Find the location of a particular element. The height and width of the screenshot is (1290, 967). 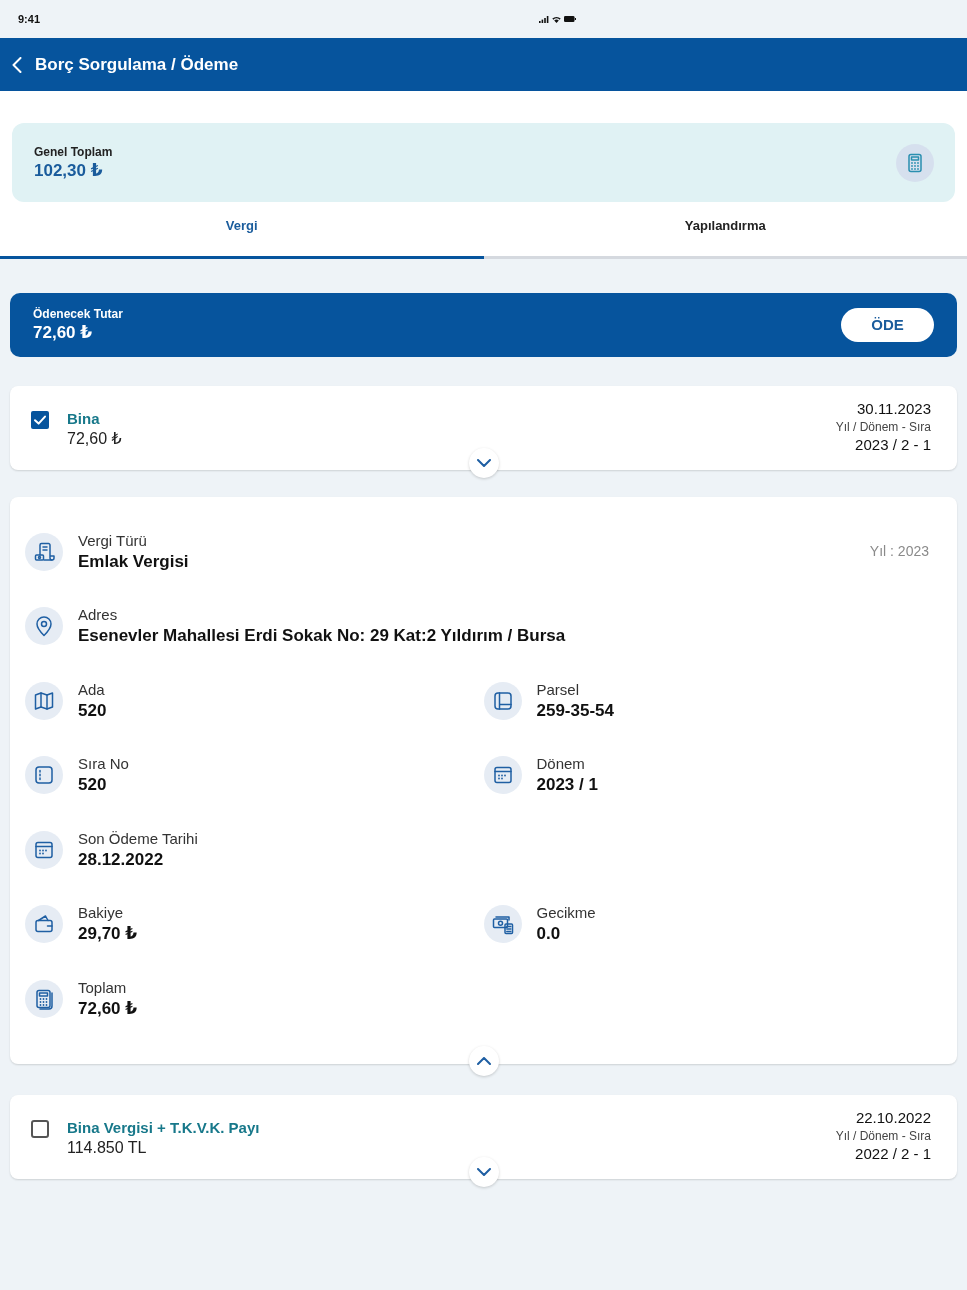

layout-icon is located at coordinates (502, 700).